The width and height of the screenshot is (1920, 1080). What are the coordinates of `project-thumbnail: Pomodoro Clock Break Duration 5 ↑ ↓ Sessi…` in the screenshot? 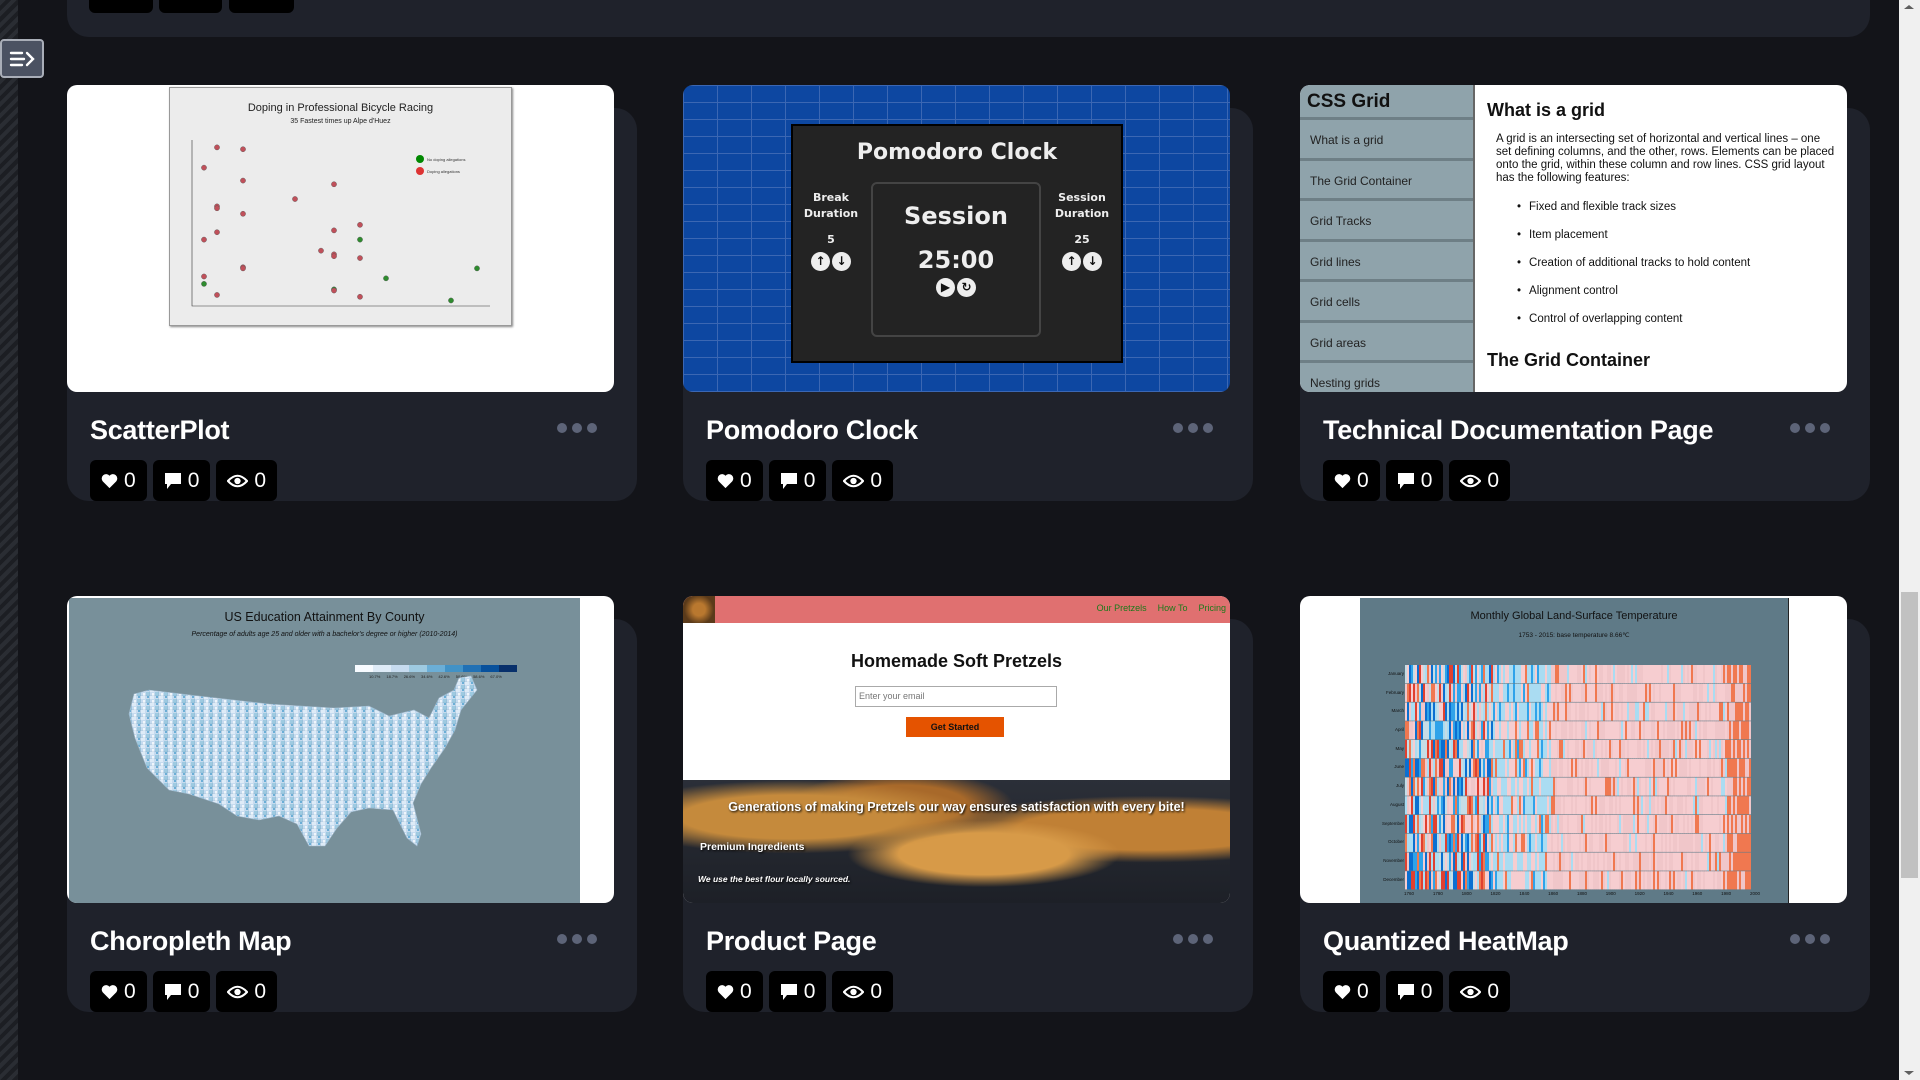 It's located at (956, 238).